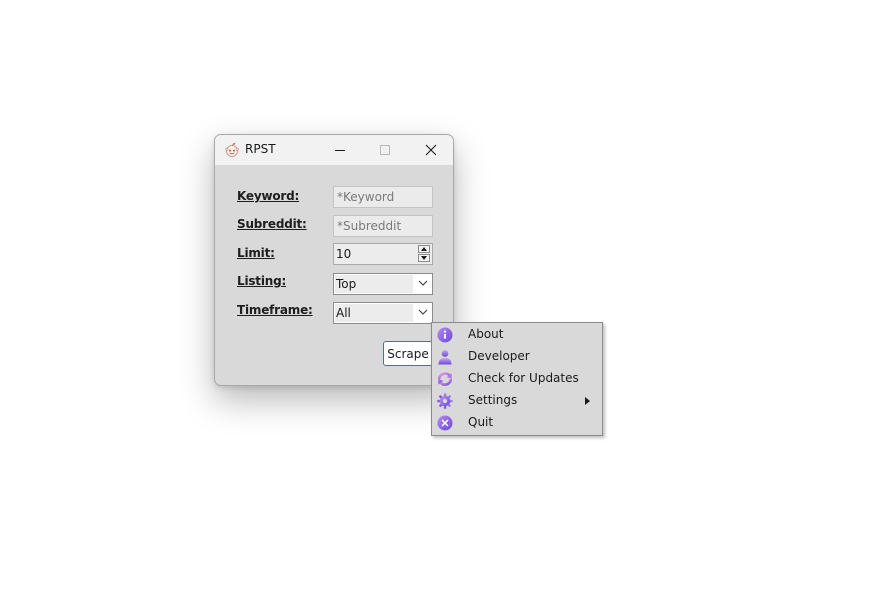  Describe the element at coordinates (344, 254) in the screenshot. I see `limit-value: 10` at that location.